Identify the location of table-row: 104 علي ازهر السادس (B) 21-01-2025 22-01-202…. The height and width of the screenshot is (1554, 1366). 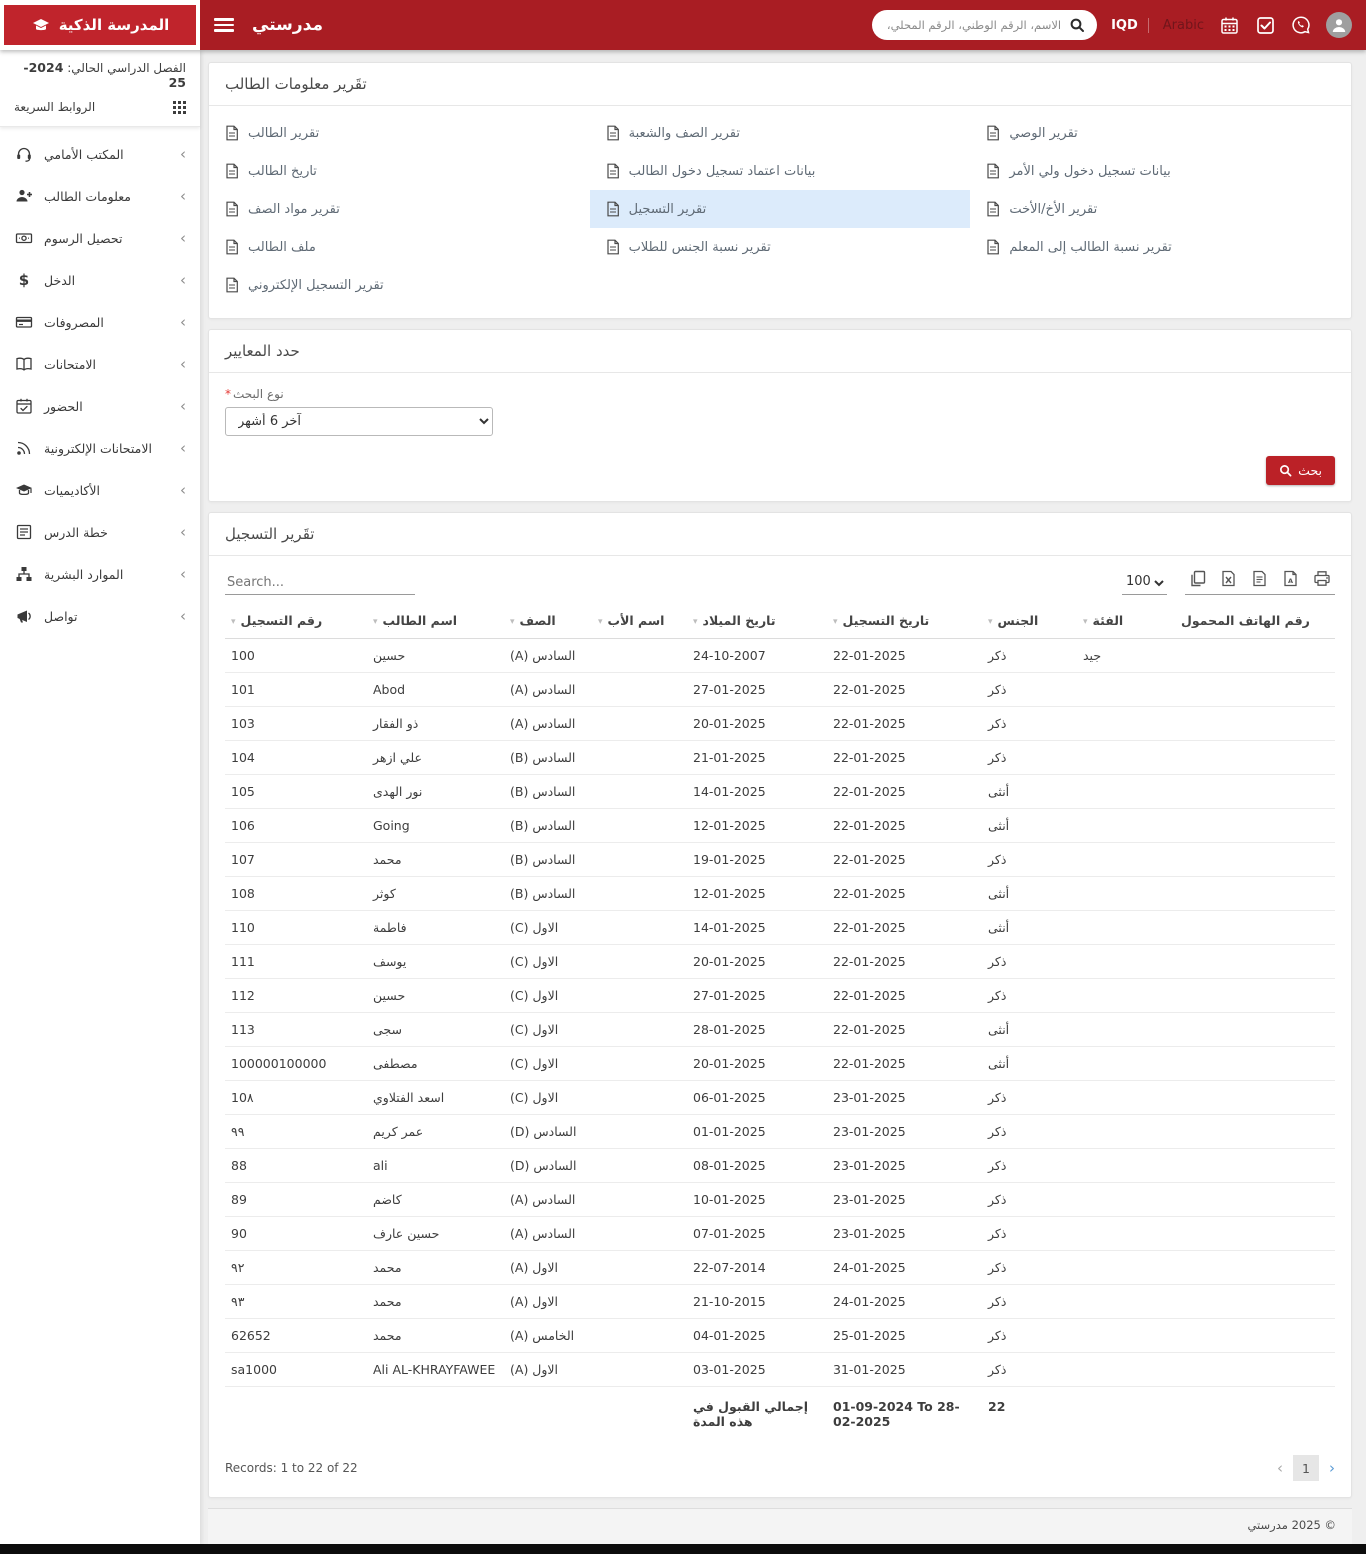
(780, 757).